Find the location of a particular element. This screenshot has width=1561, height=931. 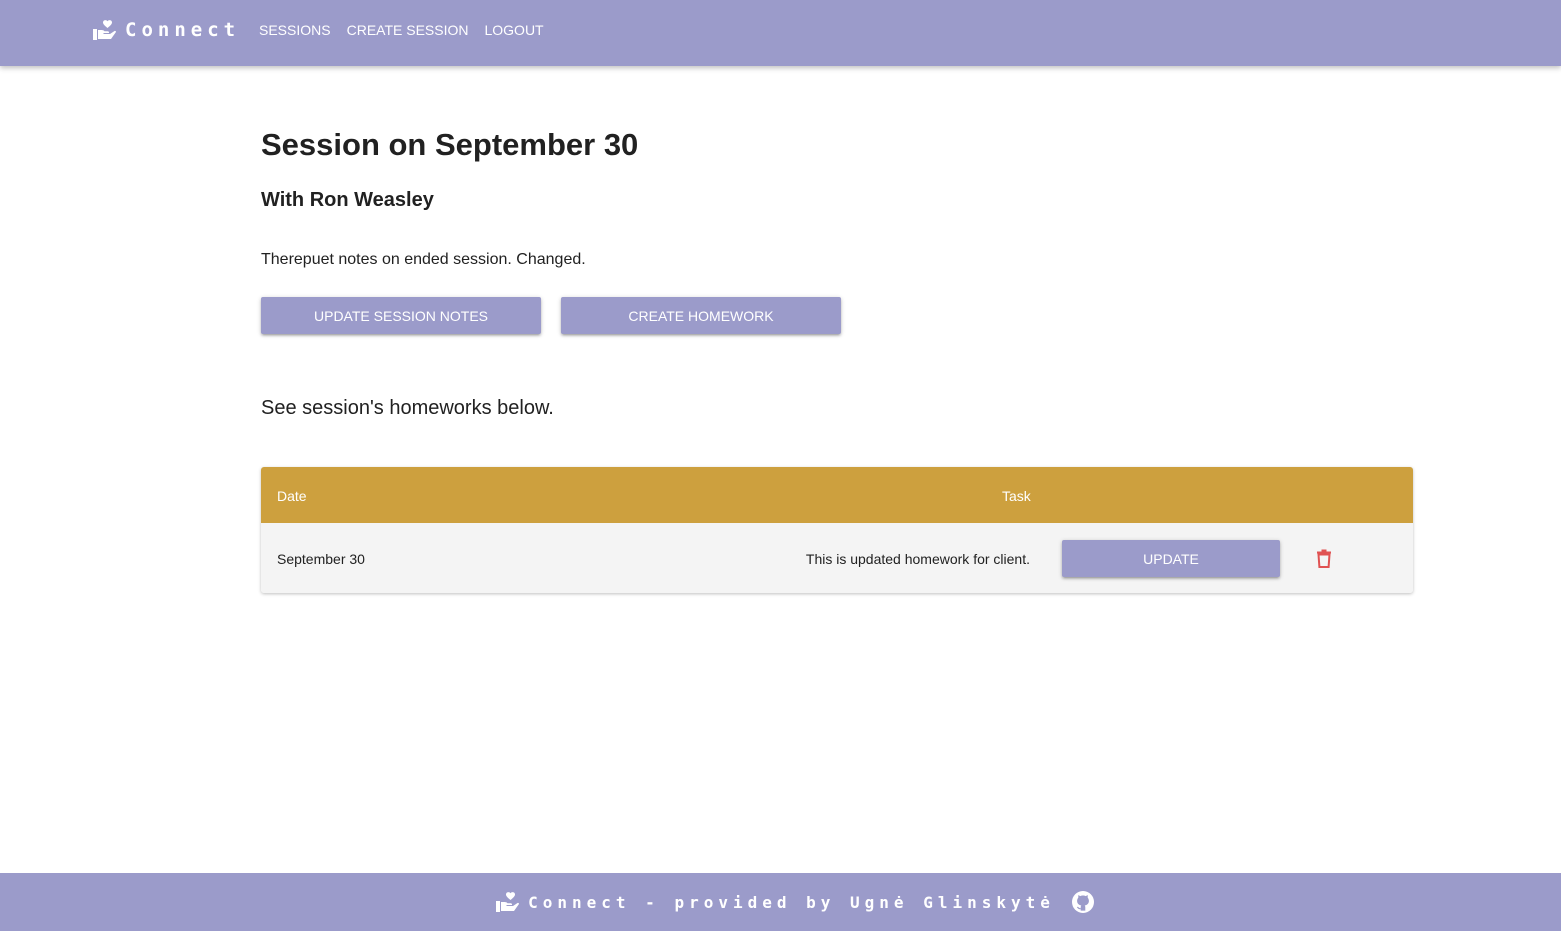

column-header-task: Task is located at coordinates (1016, 496).